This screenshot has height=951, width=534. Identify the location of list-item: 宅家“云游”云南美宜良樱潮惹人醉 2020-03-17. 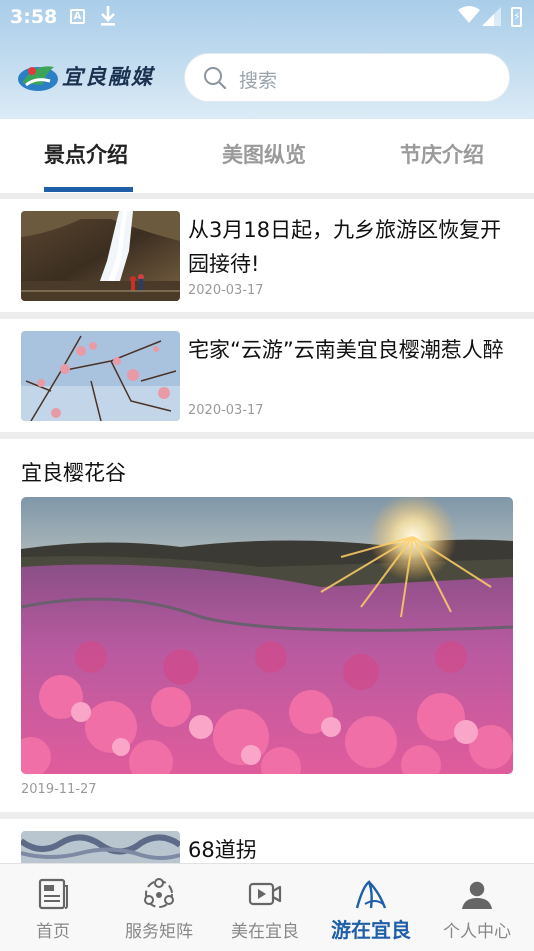
(267, 375).